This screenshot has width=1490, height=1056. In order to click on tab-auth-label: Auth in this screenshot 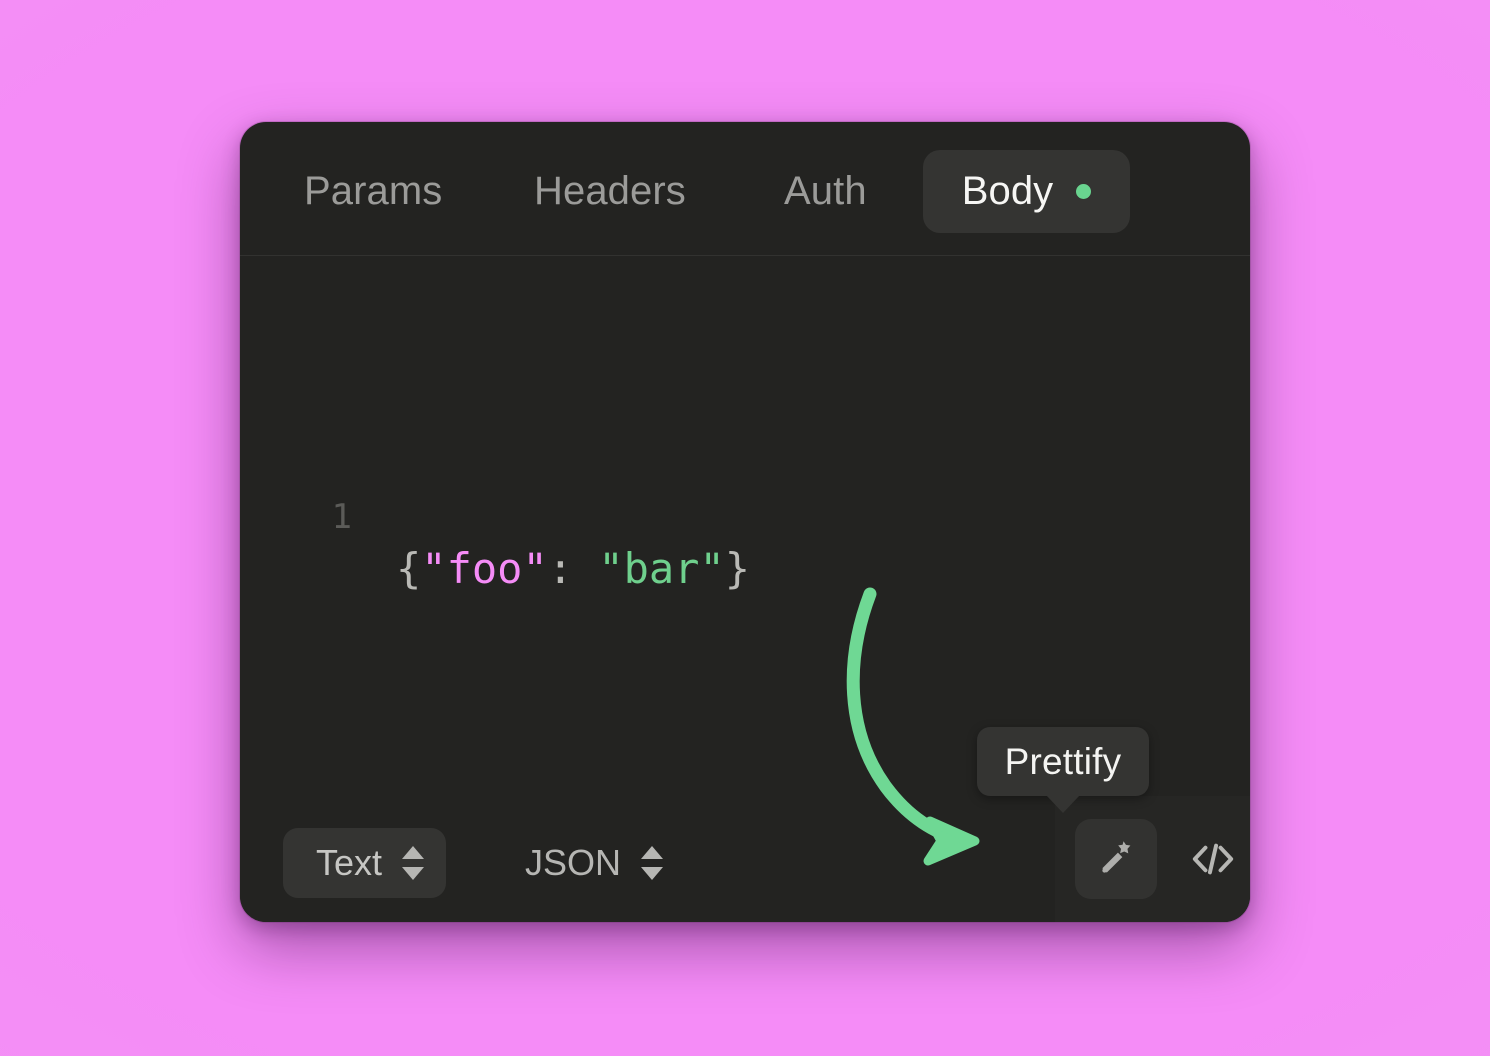, I will do `click(825, 191)`.